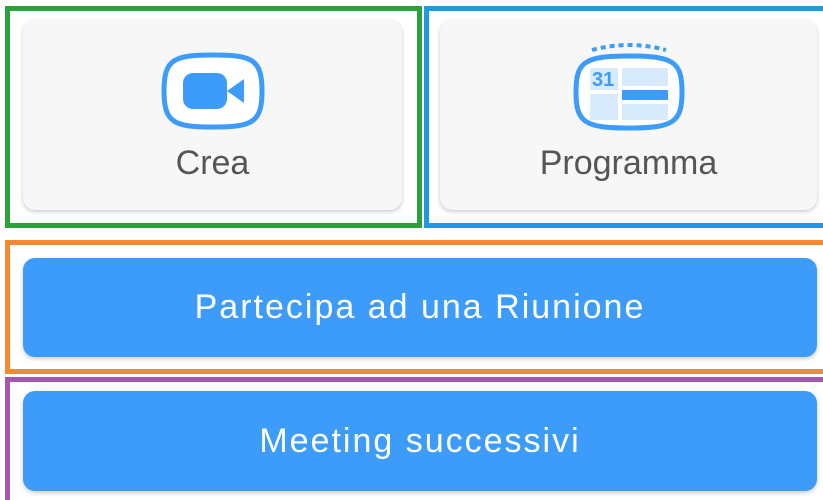 The width and height of the screenshot is (823, 500). Describe the element at coordinates (213, 91) in the screenshot. I see `video-camera-icon` at that location.